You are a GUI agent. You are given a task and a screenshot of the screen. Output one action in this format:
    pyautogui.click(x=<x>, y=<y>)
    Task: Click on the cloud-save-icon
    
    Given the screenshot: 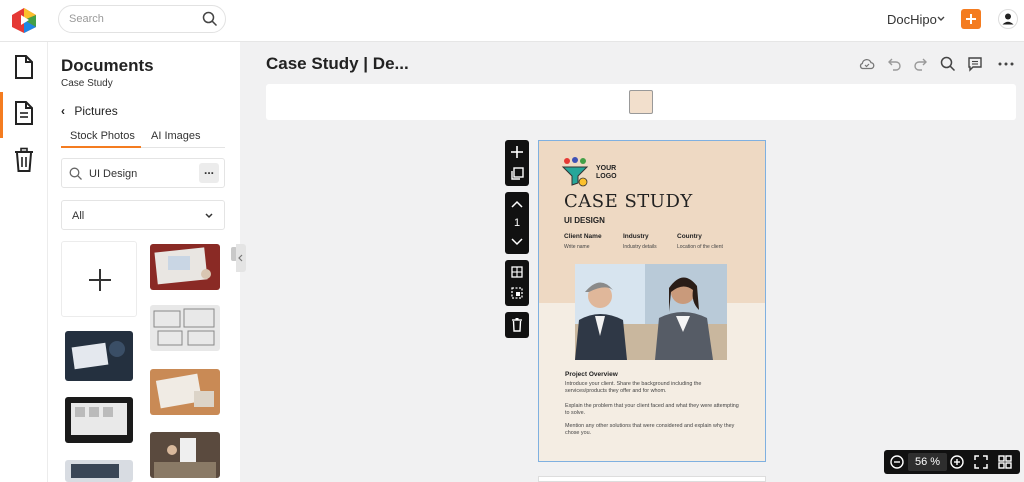 What is the action you would take?
    pyautogui.click(x=867, y=64)
    